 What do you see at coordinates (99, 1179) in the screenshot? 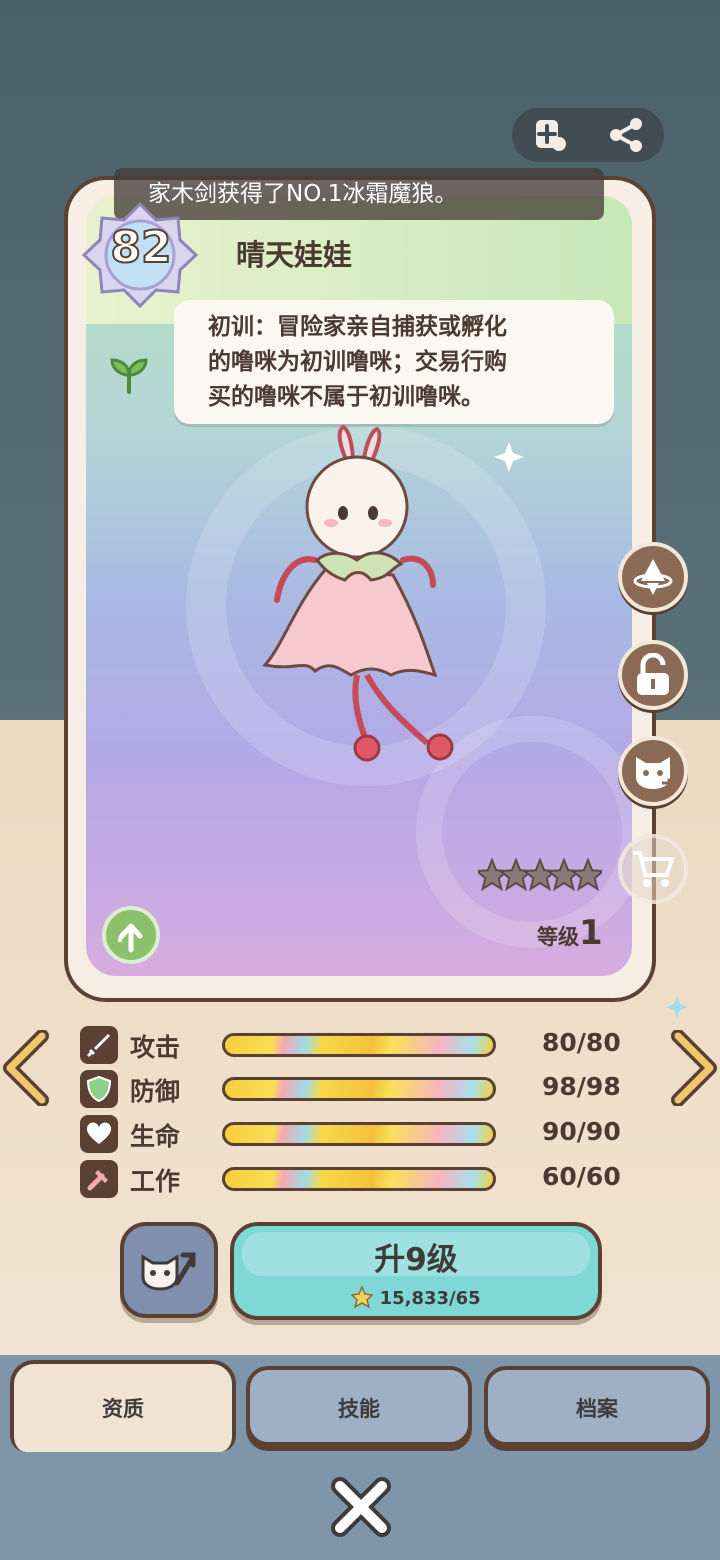
I see `hammer-icon` at bounding box center [99, 1179].